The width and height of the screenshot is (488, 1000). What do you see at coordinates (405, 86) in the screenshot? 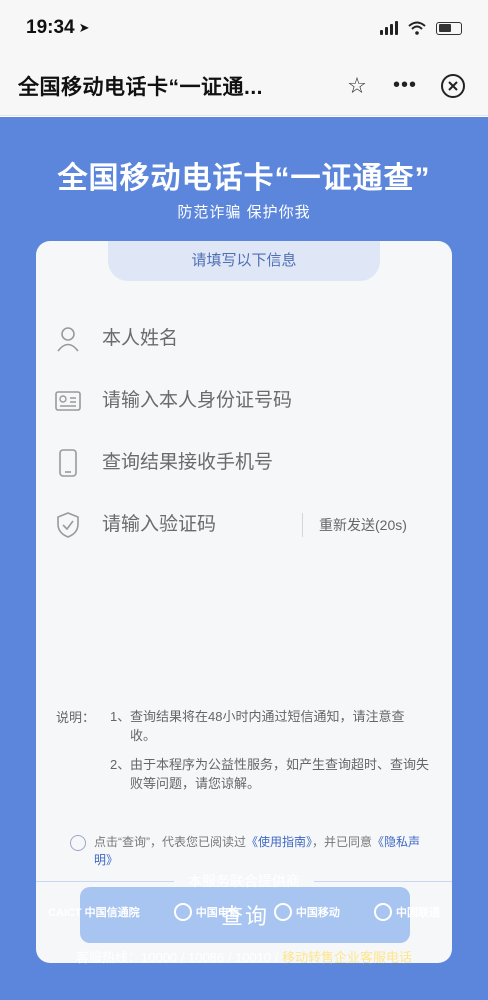
I see `more-icon: •••` at bounding box center [405, 86].